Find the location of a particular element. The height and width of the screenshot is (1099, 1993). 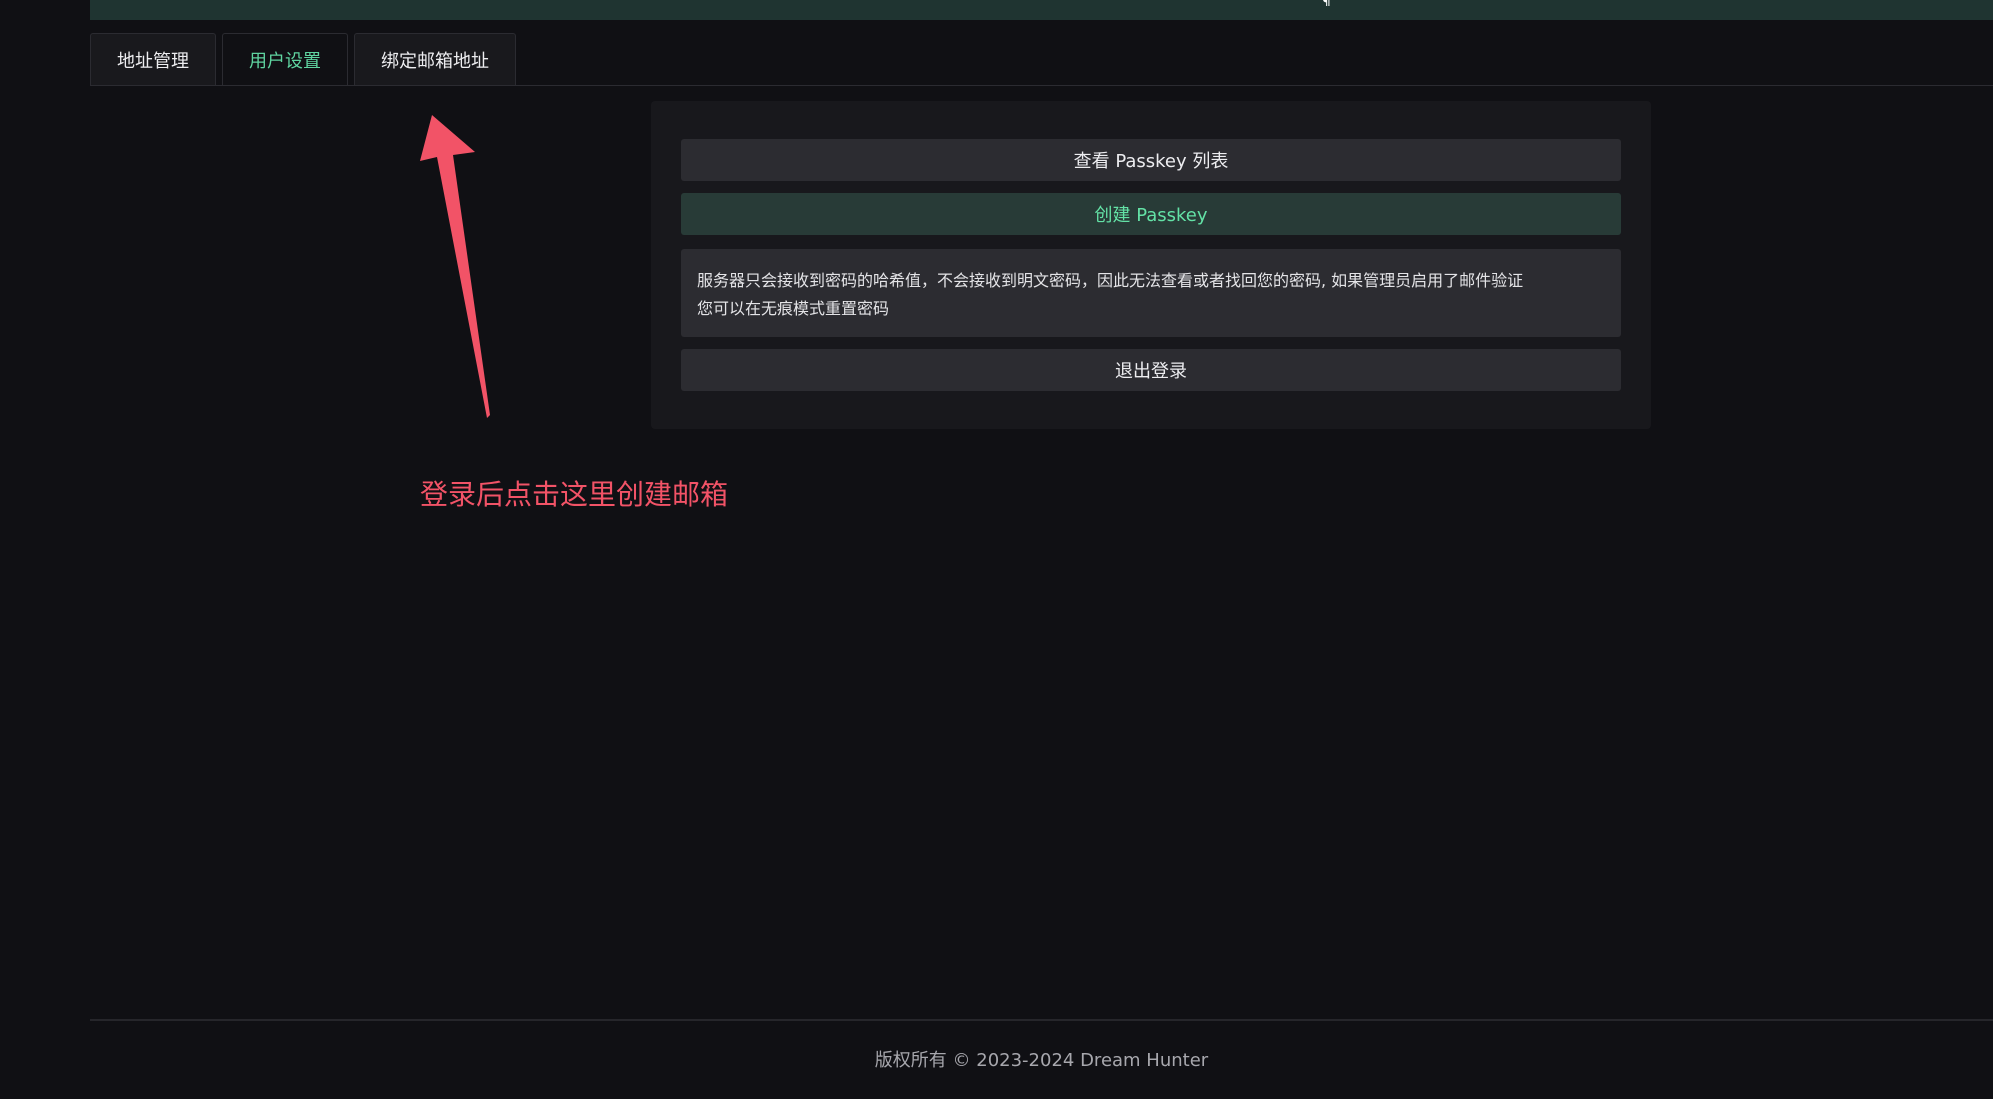

tab-user-settings: 用户设置 is located at coordinates (285, 59).